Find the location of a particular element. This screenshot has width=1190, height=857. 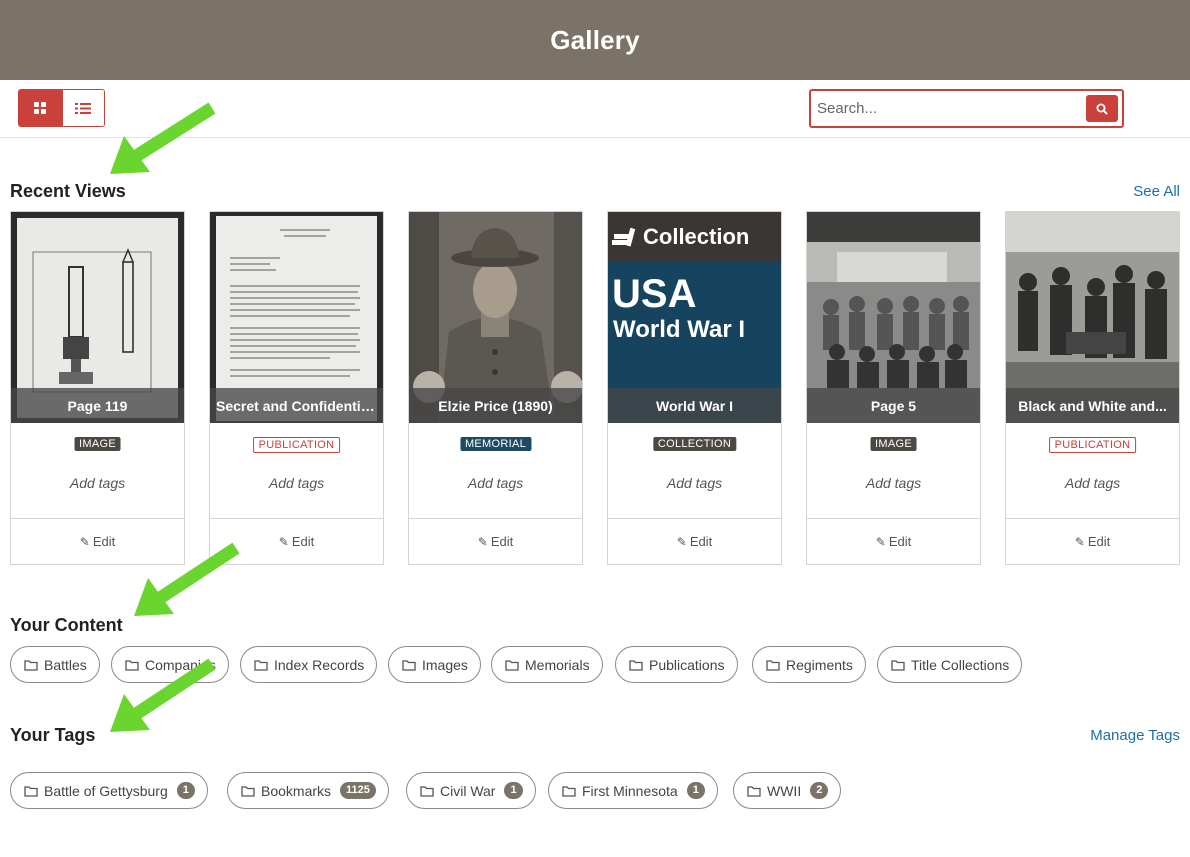

card-title-text: World War I is located at coordinates (694, 405).